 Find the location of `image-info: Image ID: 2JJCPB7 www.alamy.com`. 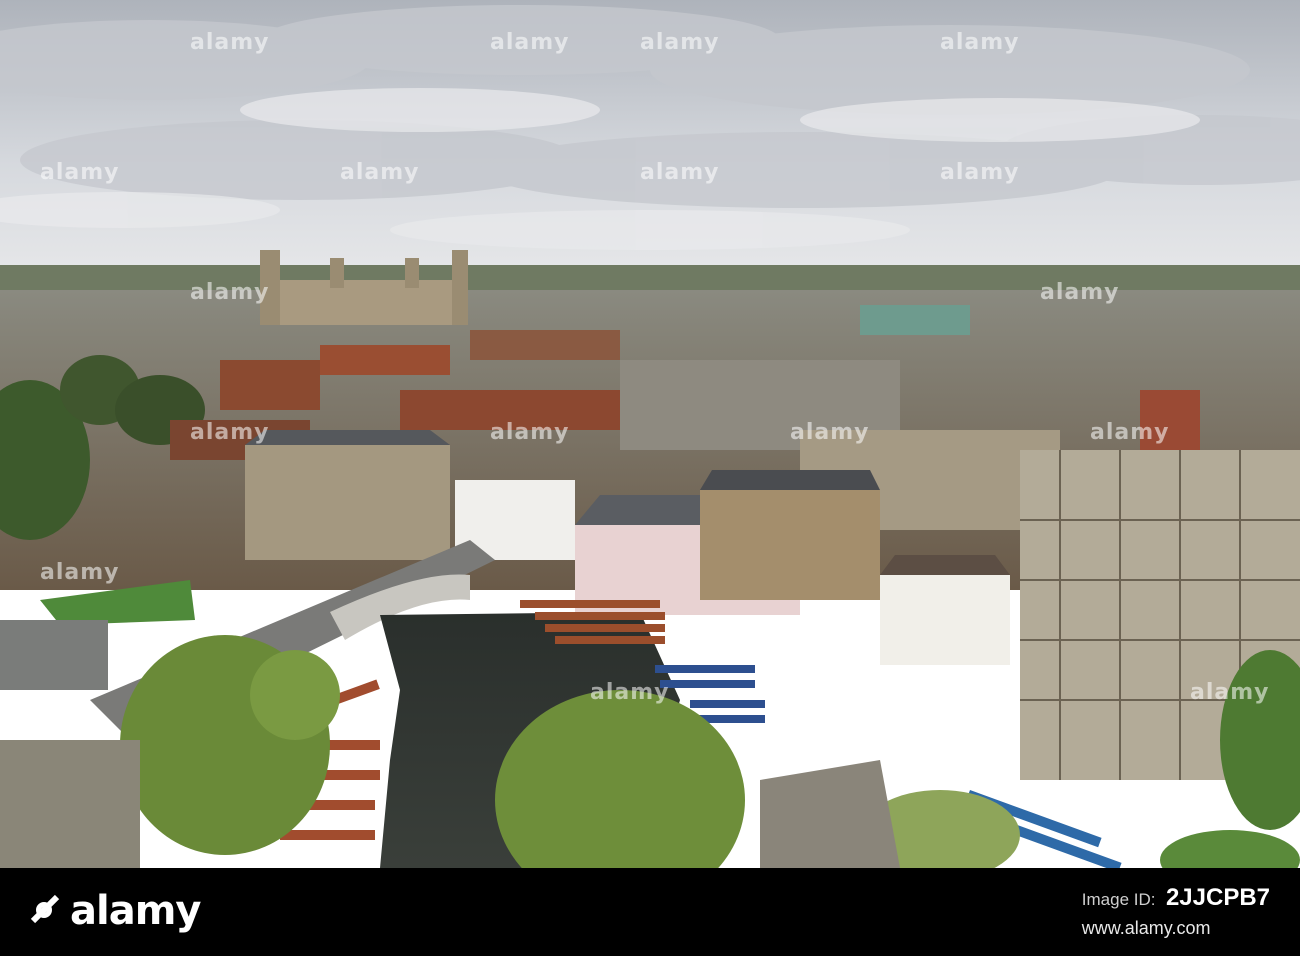

image-info: Image ID: 2JJCPB7 www.alamy.com is located at coordinates (1176, 911).